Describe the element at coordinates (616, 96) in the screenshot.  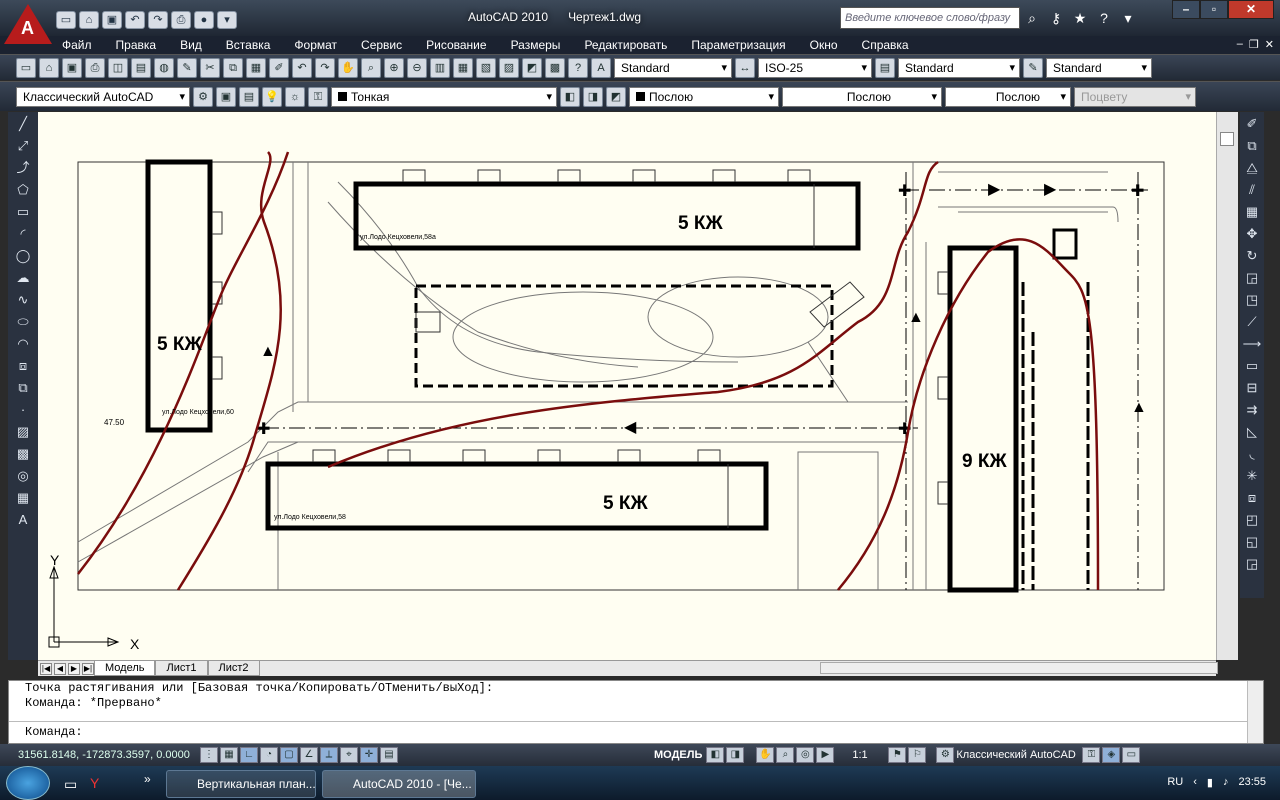
I see `layer-states-icon: ◩` at that location.